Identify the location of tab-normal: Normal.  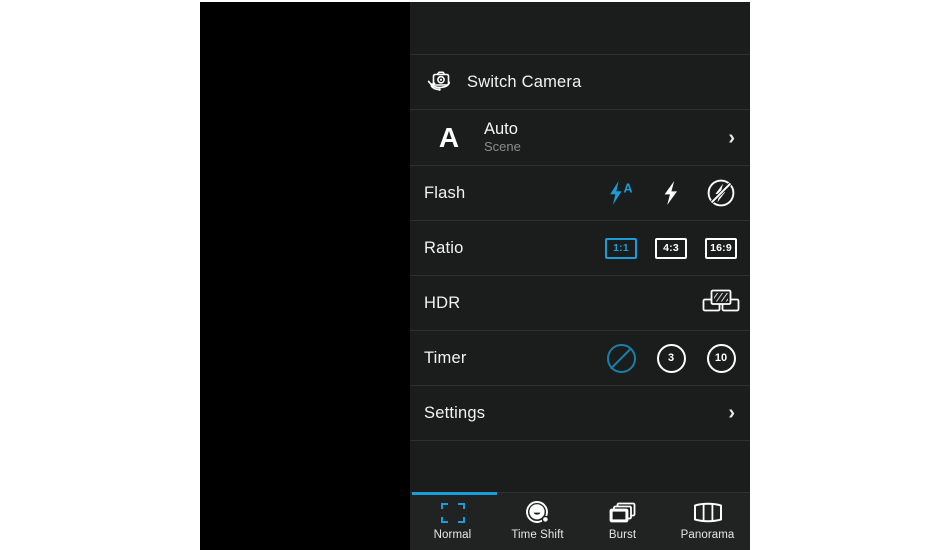
(452, 521).